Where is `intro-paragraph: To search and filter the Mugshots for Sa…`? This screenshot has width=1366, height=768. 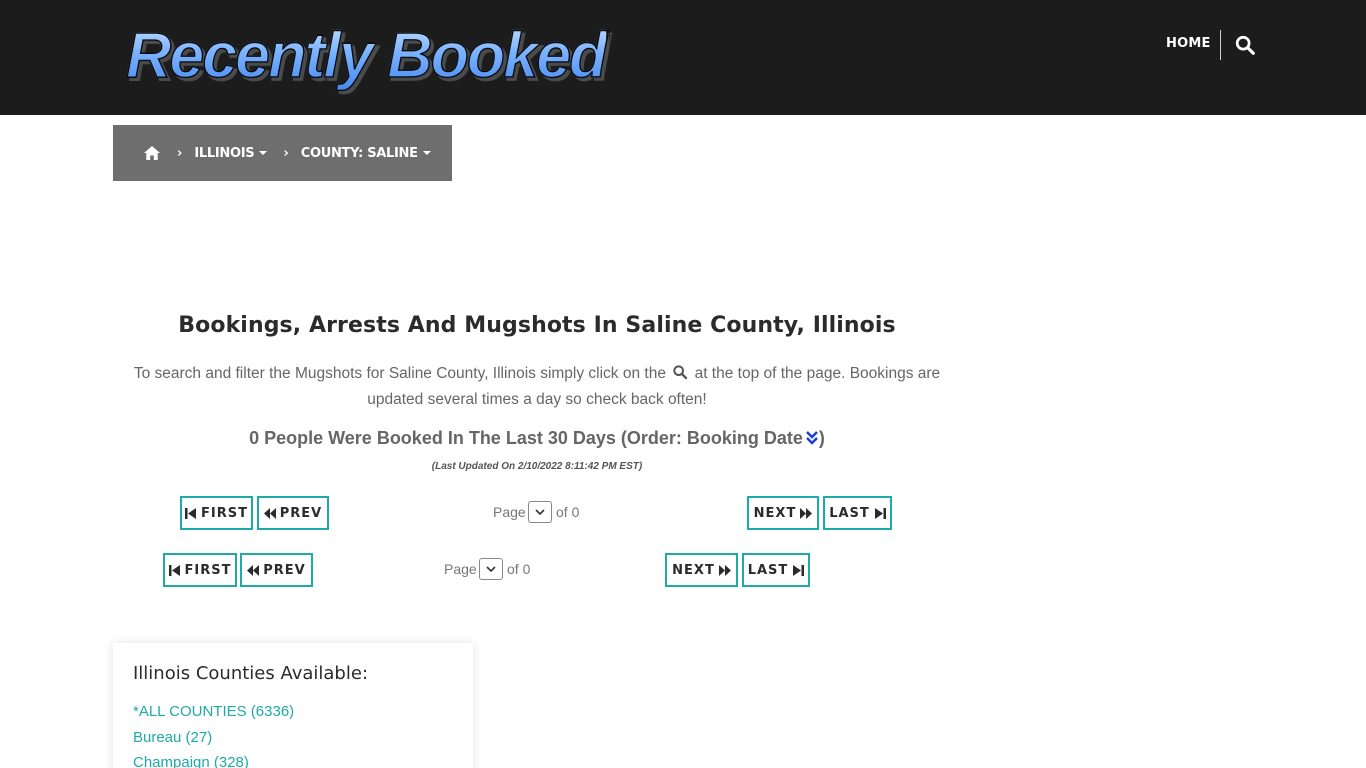
intro-paragraph: To search and filter the Mugshots for Sa… is located at coordinates (537, 387).